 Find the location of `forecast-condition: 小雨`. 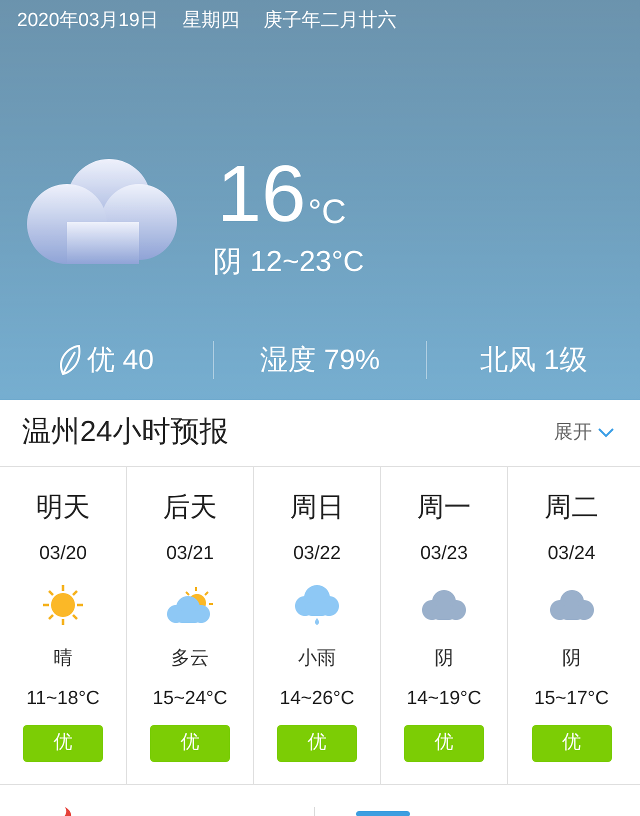

forecast-condition: 小雨 is located at coordinates (317, 659).